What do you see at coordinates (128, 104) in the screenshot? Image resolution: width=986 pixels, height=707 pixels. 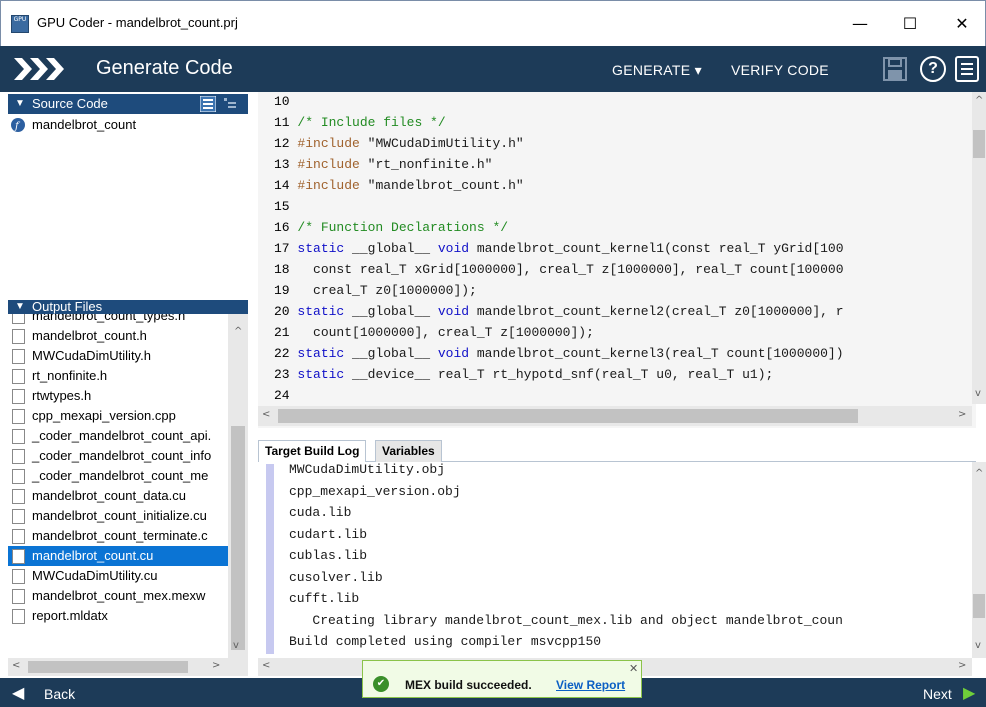 I see `source-code-header: ▼ Source Code` at bounding box center [128, 104].